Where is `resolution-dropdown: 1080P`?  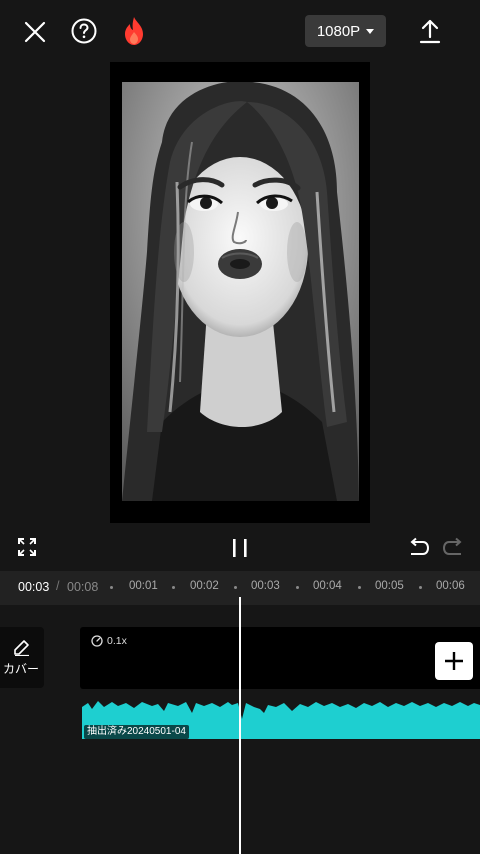
resolution-dropdown: 1080P is located at coordinates (345, 31).